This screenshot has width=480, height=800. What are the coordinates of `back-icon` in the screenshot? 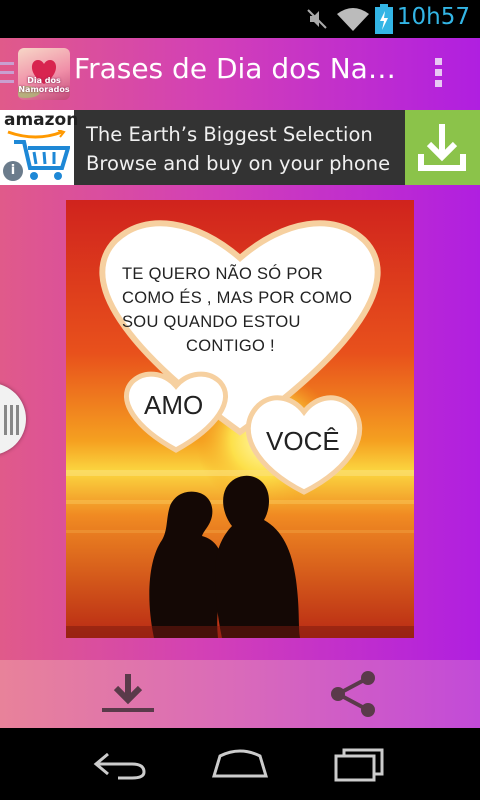 It's located at (120, 765).